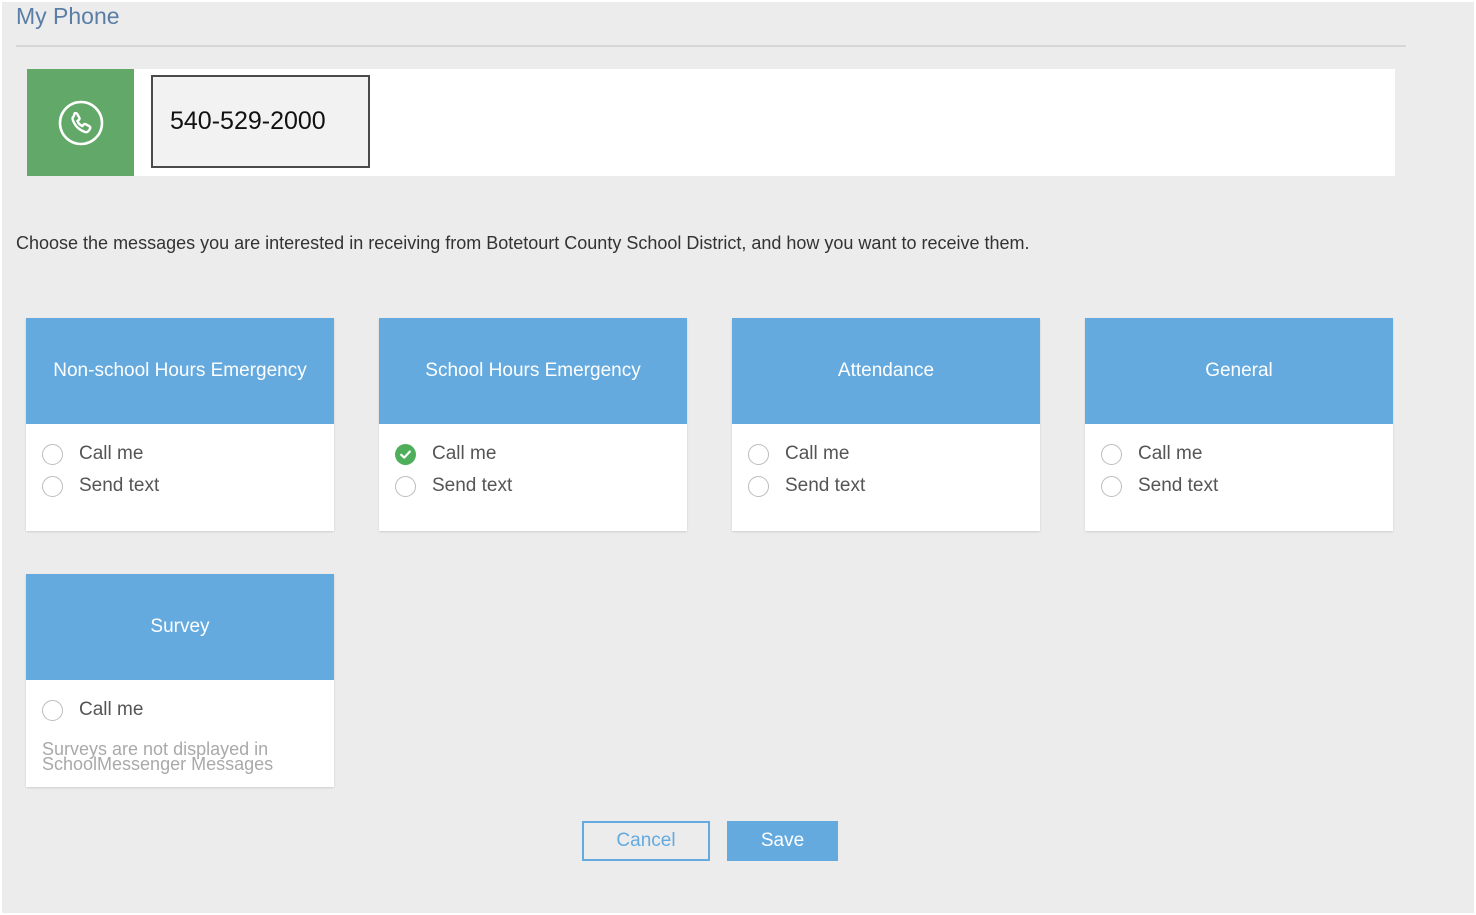  What do you see at coordinates (405, 454) in the screenshot?
I see `checkmark-icon` at bounding box center [405, 454].